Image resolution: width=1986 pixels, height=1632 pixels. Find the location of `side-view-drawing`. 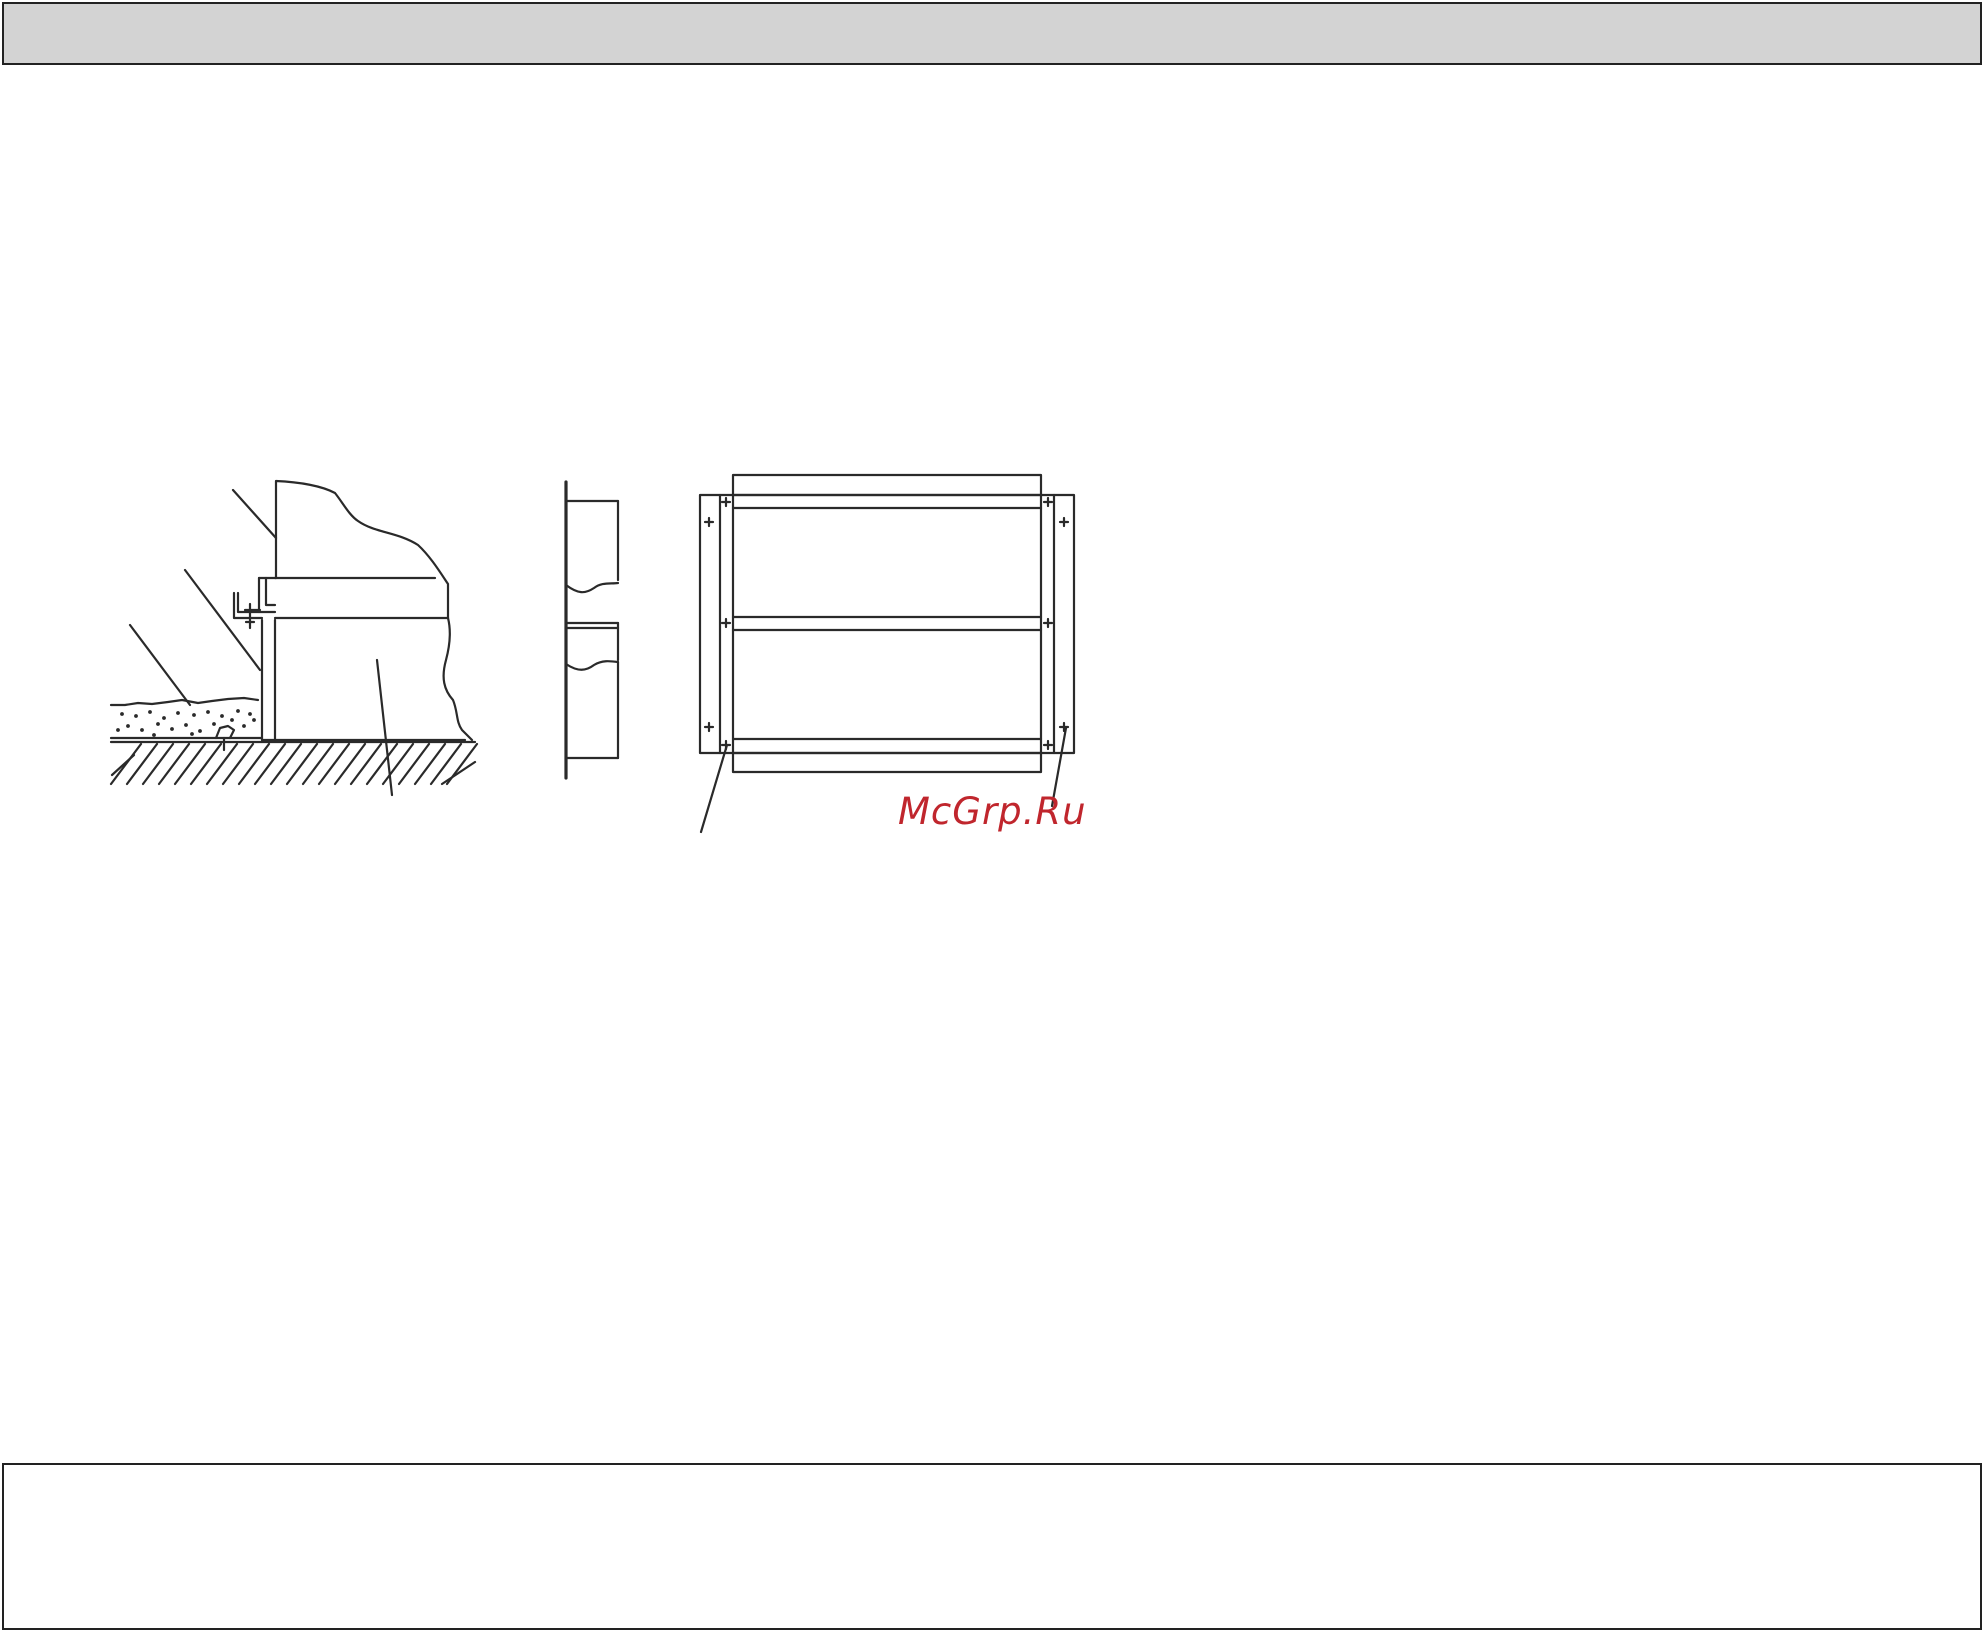

side-view-drawing is located at coordinates (592, 630).